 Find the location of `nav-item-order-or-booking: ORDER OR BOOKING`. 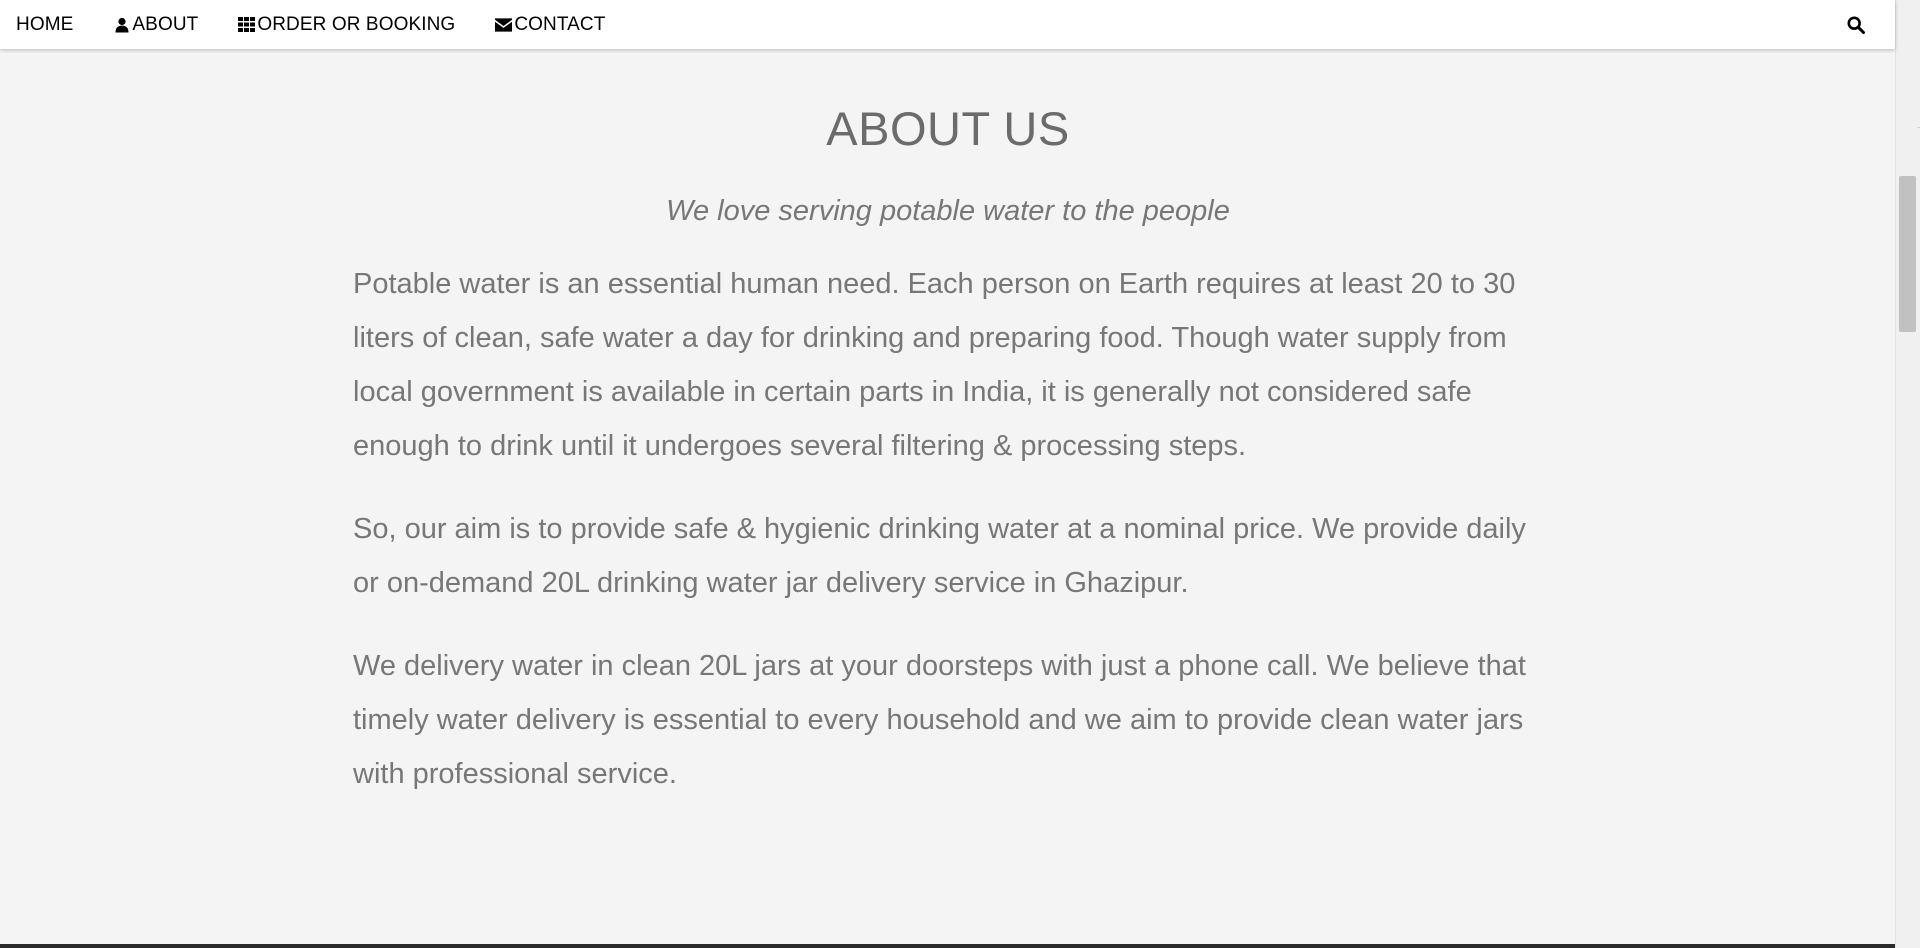

nav-item-order-or-booking: ORDER OR BOOKING is located at coordinates (346, 25).